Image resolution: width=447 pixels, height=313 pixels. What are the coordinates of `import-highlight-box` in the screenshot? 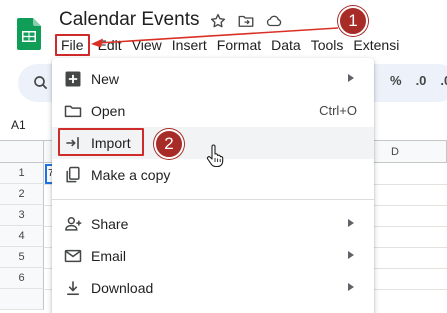 It's located at (101, 142).